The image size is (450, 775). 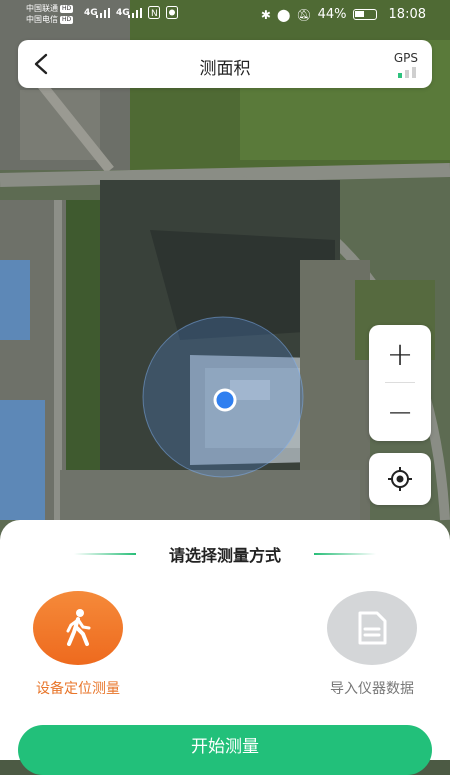 I want to click on option-device-location-circle, so click(x=78, y=628).